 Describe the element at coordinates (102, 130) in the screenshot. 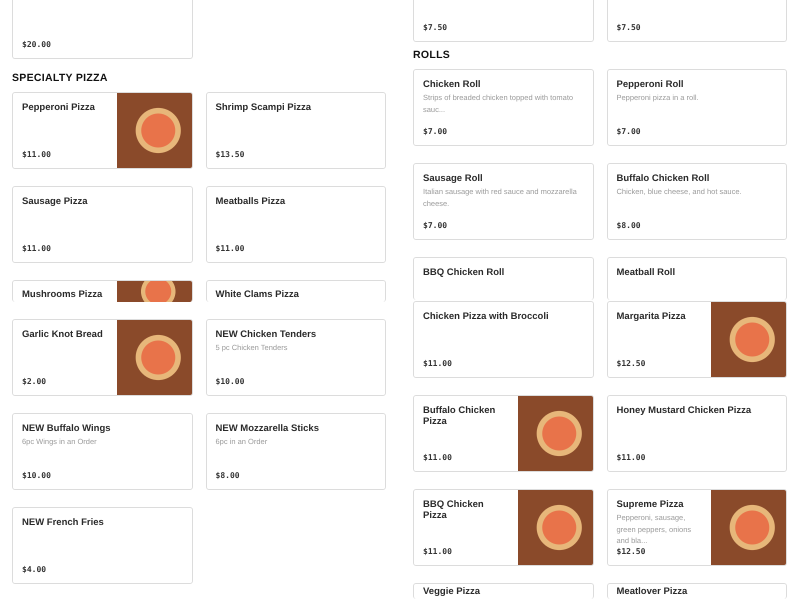

I see `menu-item-card: Pepperoni Pizza $11.00` at that location.